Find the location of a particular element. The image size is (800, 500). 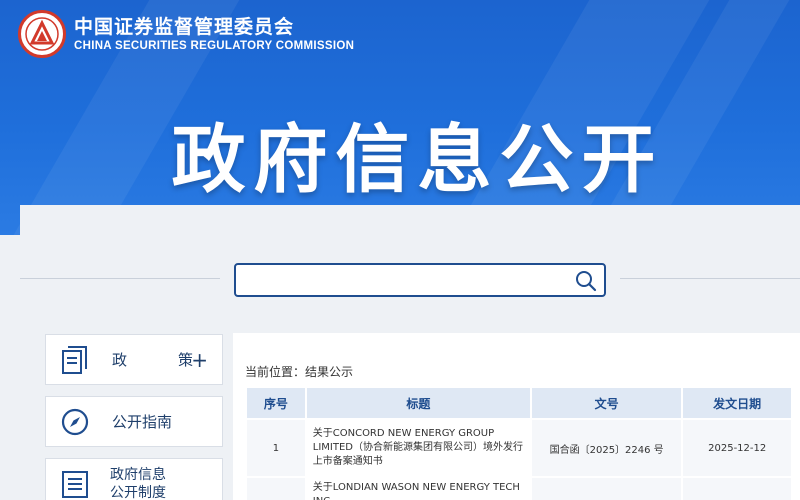

sidebar-item-label: 公开制度 is located at coordinates (138, 492).